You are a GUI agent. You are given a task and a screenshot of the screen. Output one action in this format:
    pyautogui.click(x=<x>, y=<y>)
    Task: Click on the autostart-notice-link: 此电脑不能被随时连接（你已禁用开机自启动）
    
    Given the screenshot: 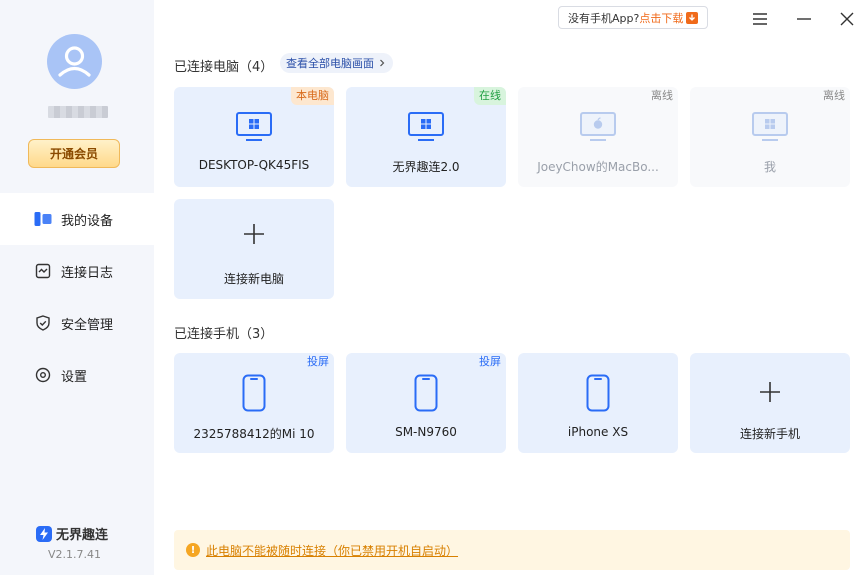 What is the action you would take?
    pyautogui.click(x=332, y=550)
    